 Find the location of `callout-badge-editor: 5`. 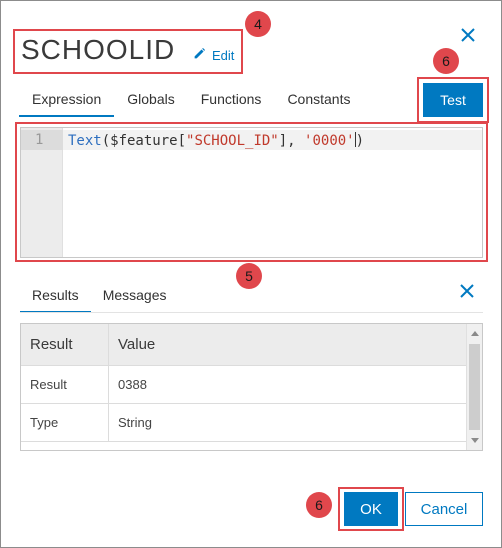

callout-badge-editor: 5 is located at coordinates (249, 276).